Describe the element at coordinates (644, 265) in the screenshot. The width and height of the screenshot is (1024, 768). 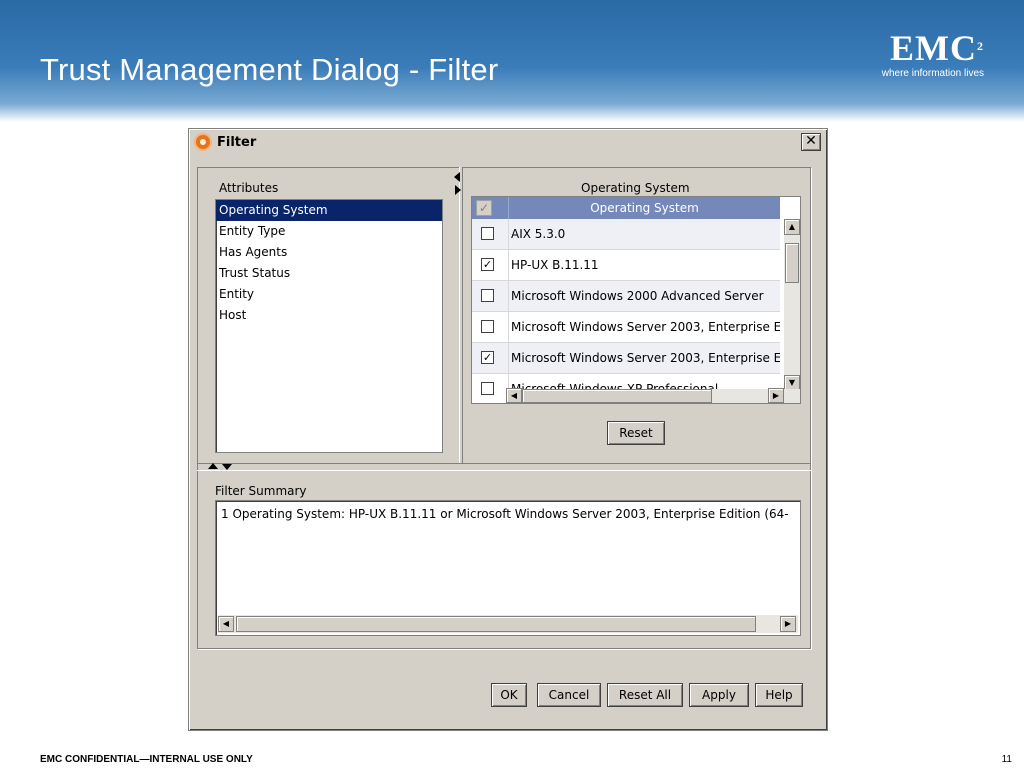
I see `os-row-label: HP-UX B.11.11` at that location.